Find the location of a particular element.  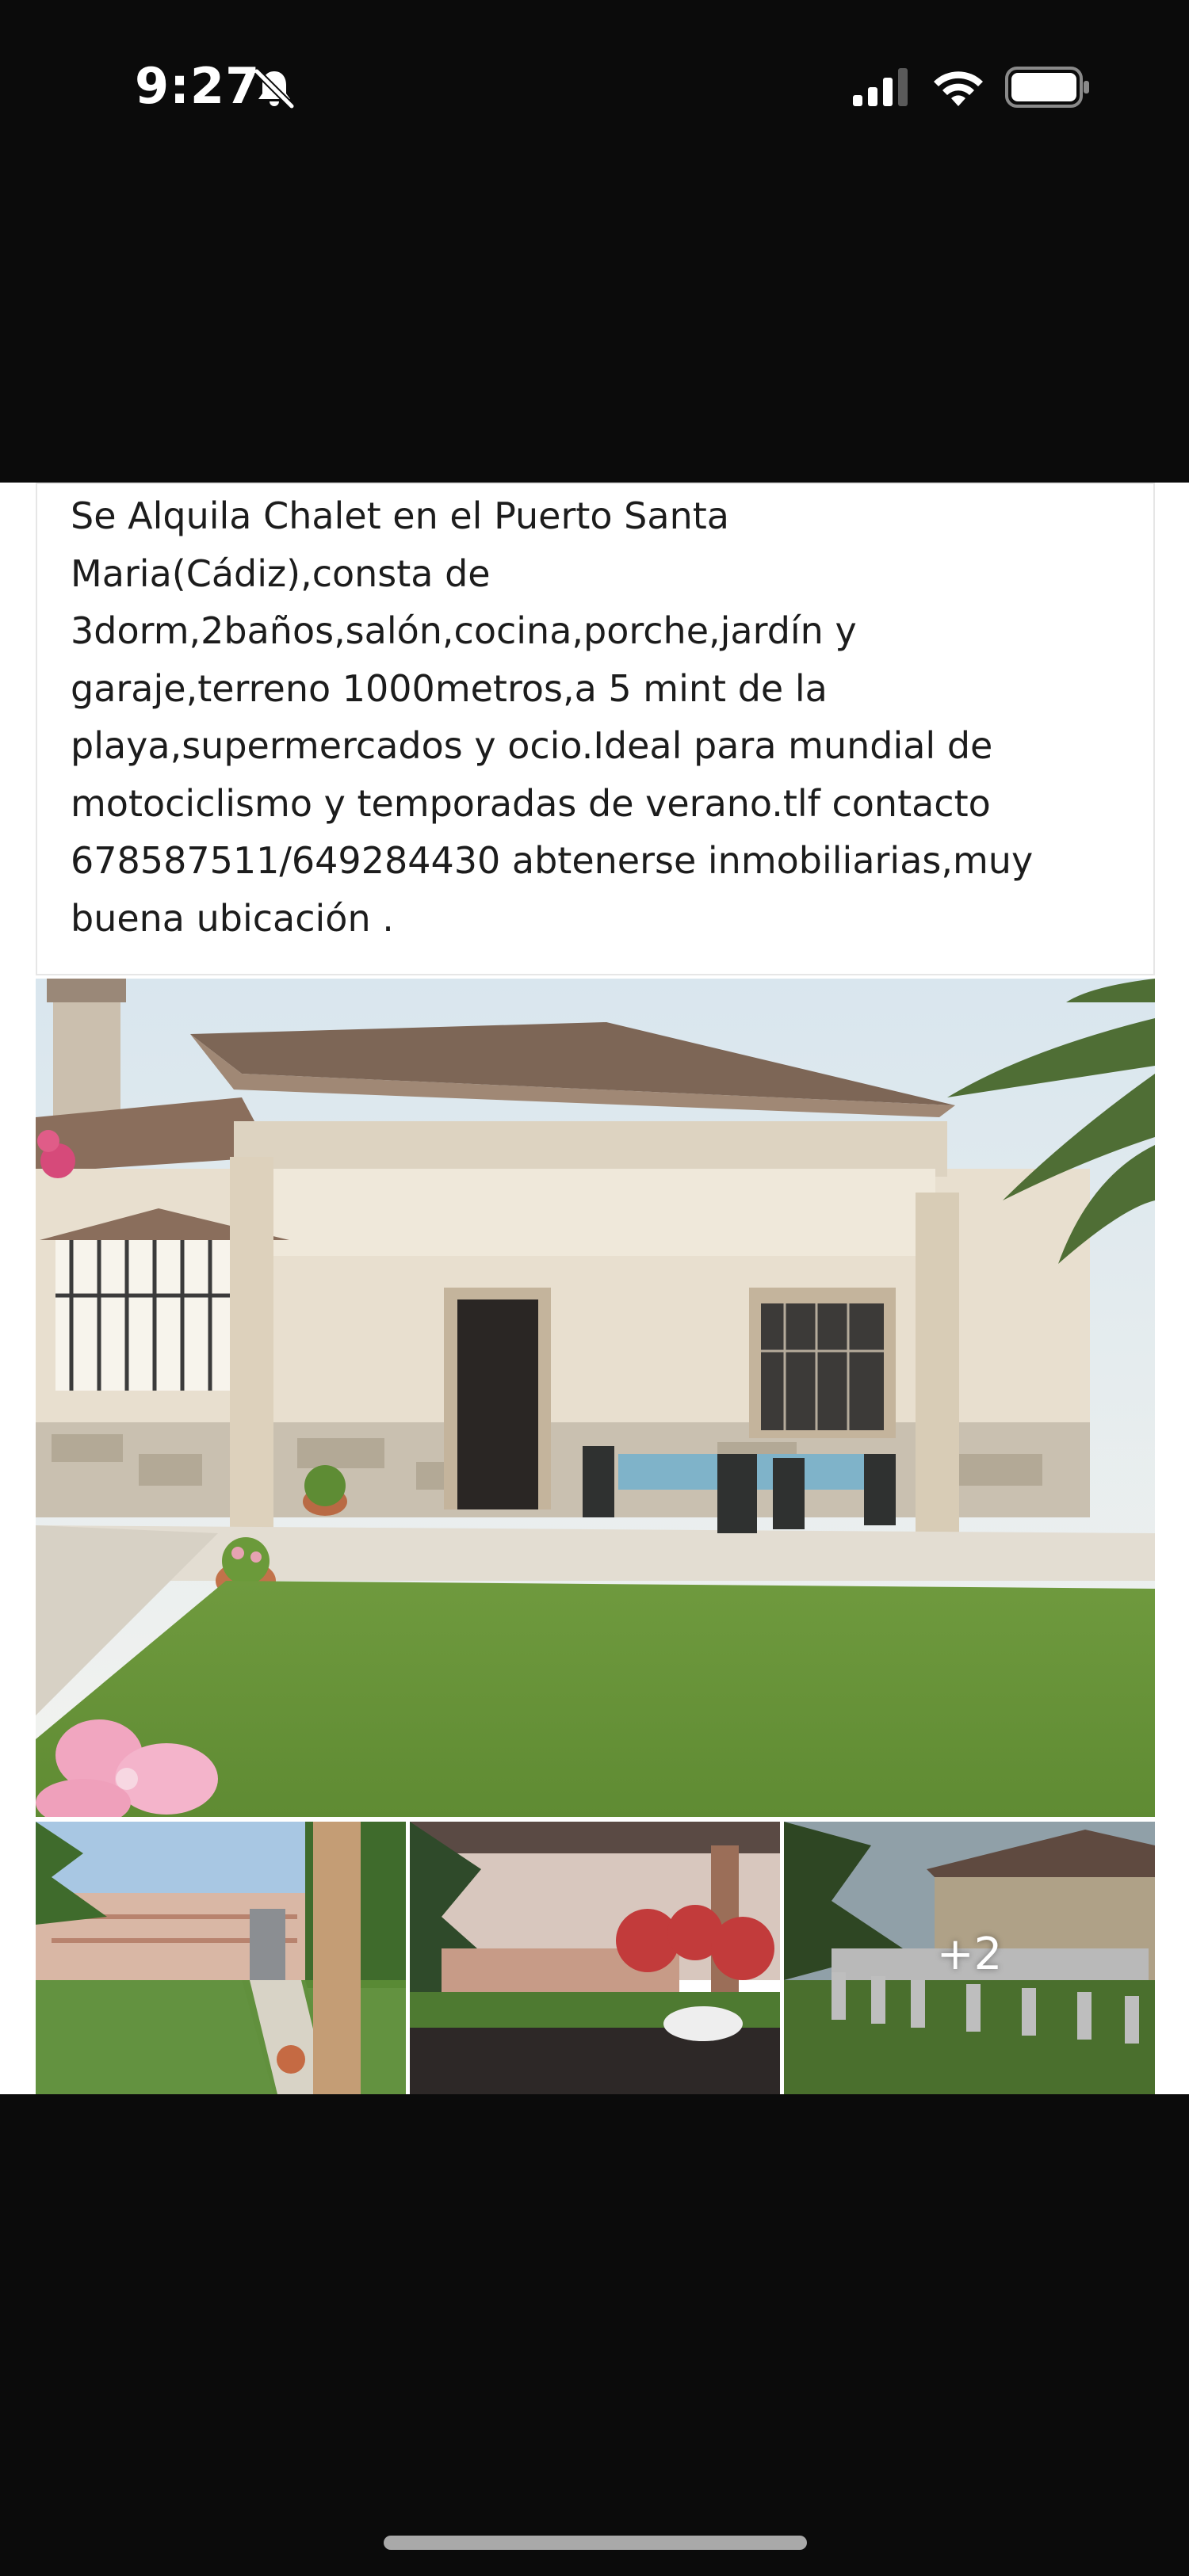

thumbnail-photo: +2 is located at coordinates (969, 1958).